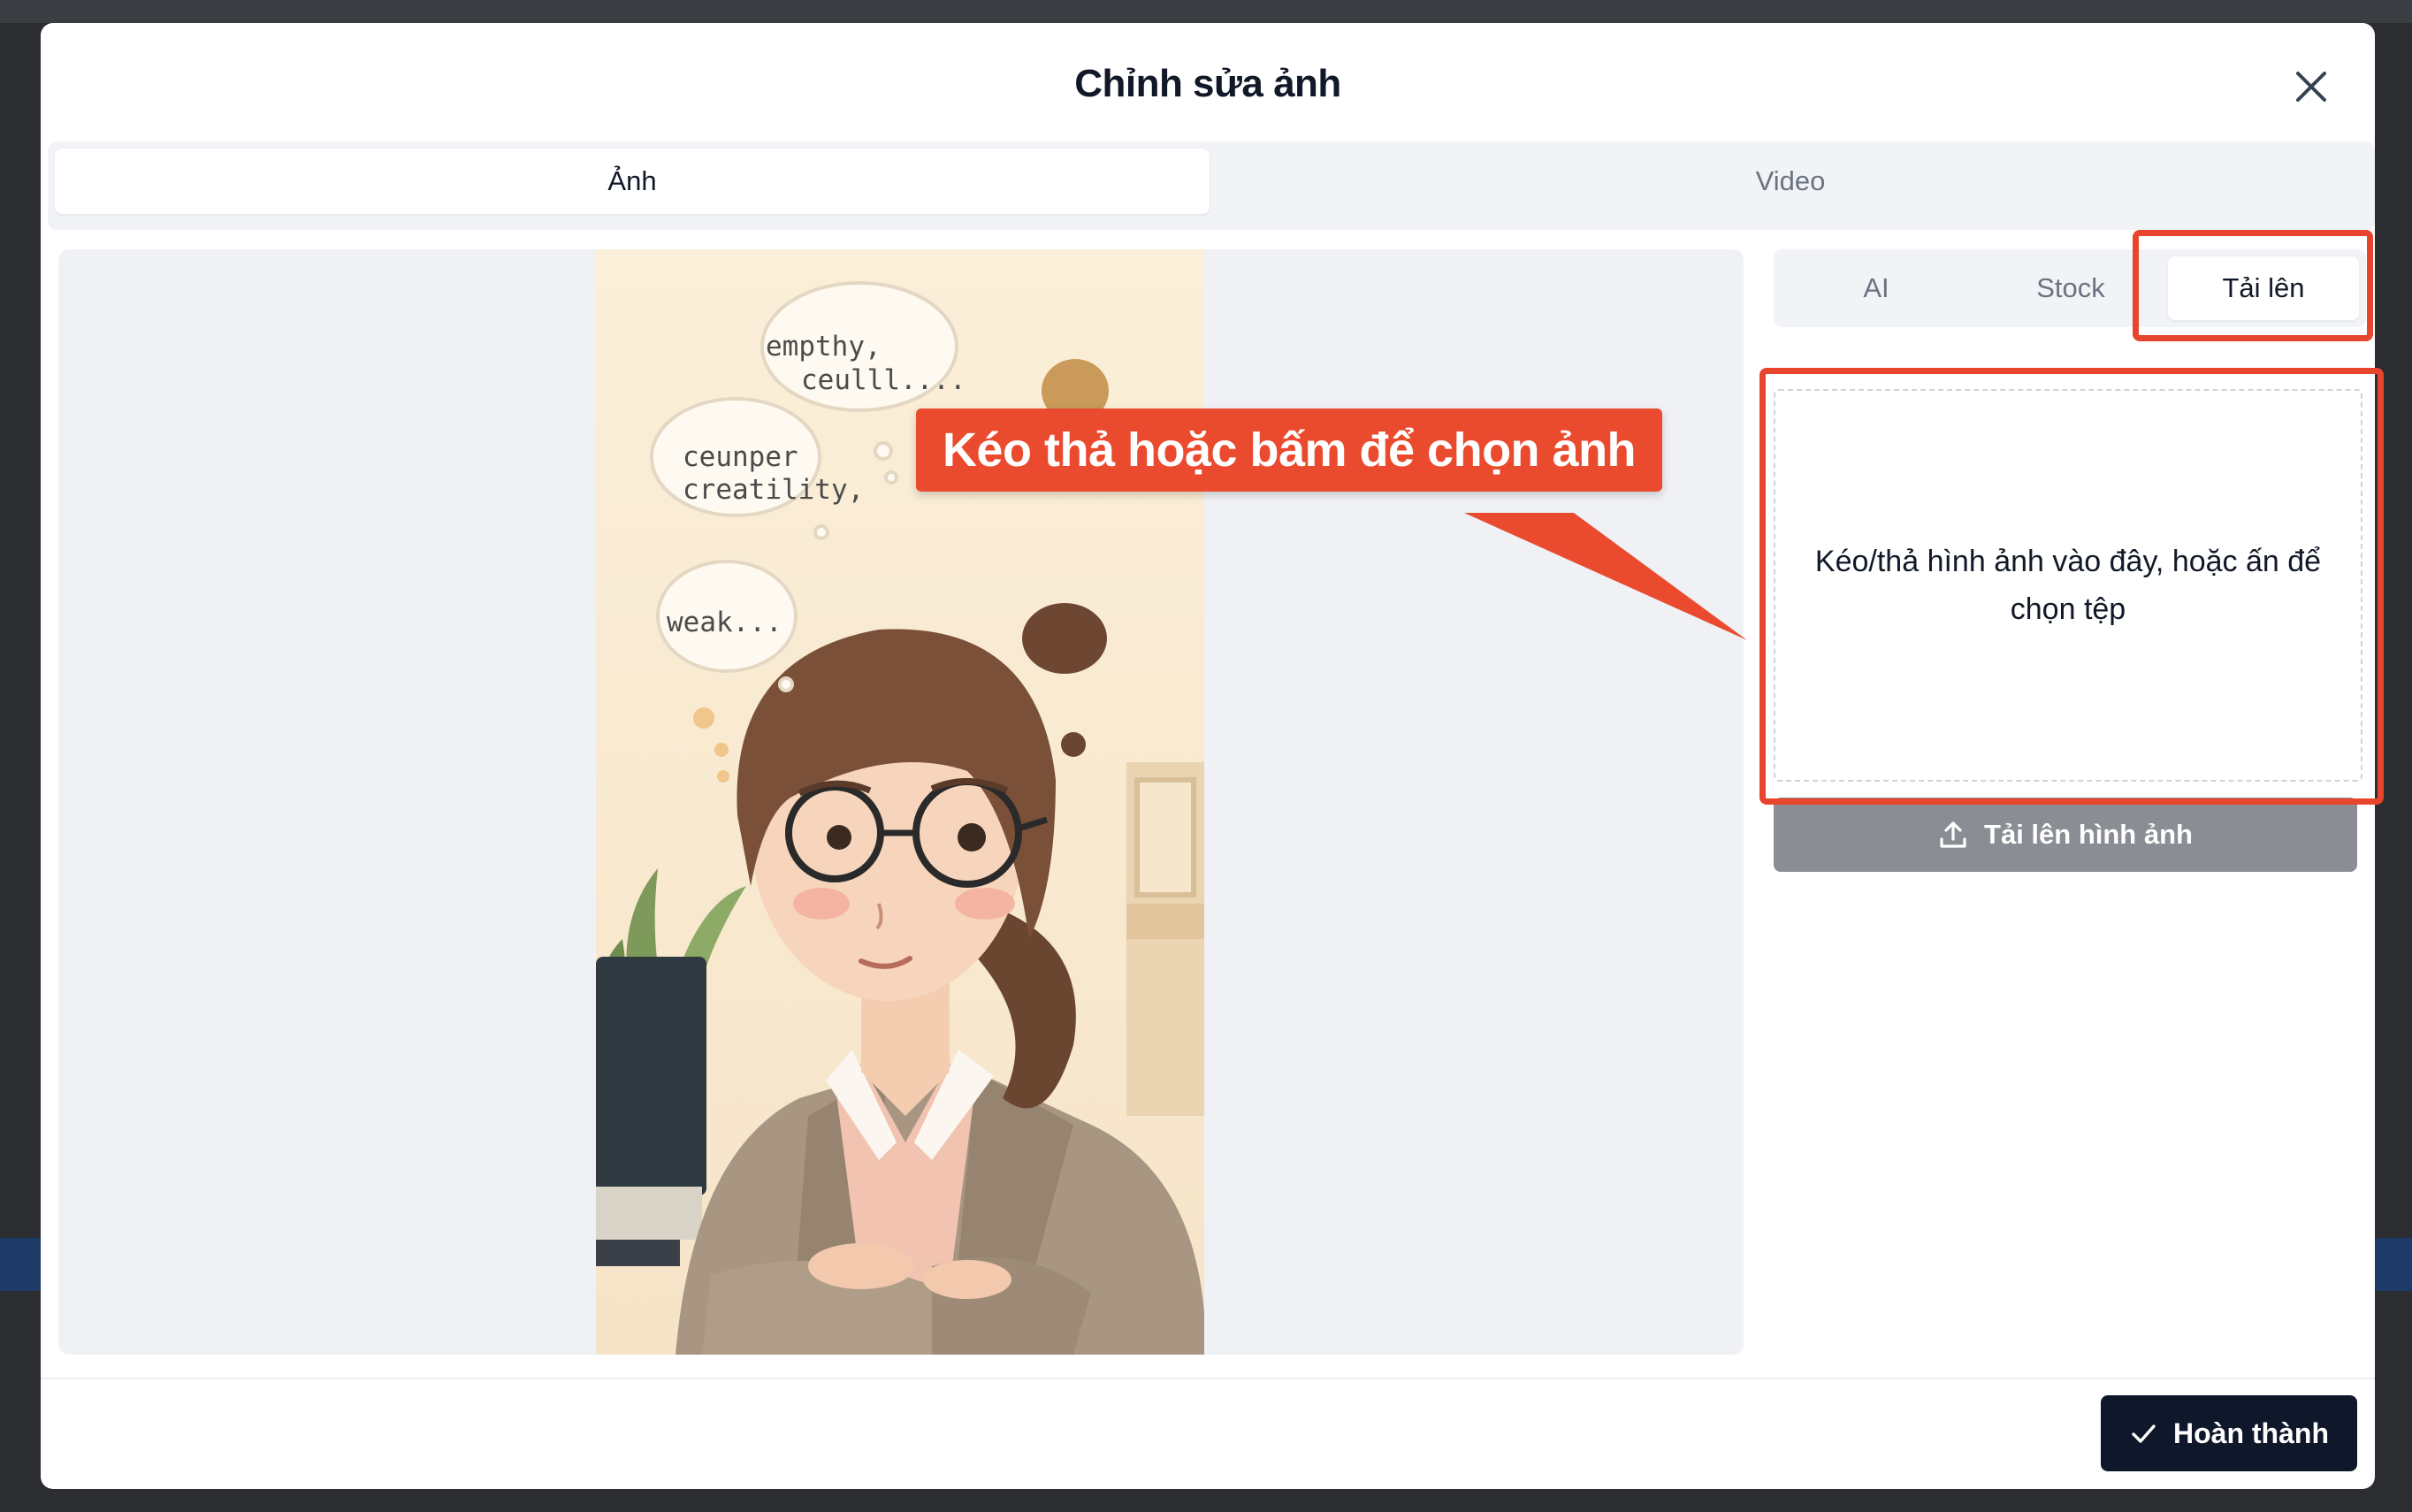  Describe the element at coordinates (2144, 1433) in the screenshot. I see `check-icon` at that location.